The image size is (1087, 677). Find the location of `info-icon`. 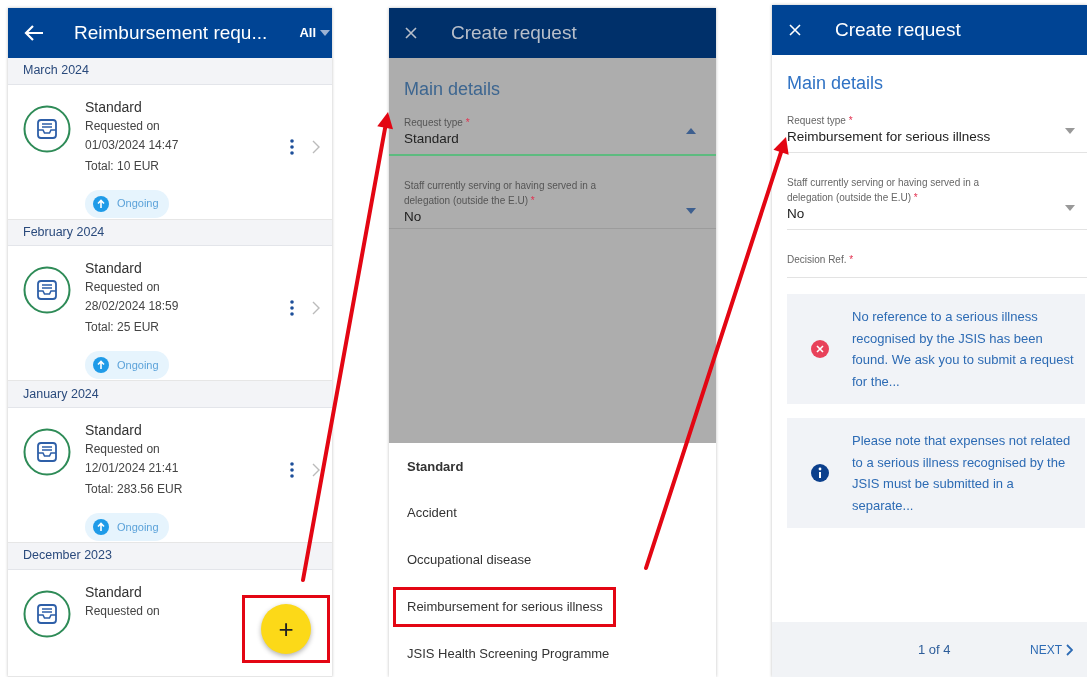

info-icon is located at coordinates (819, 473).